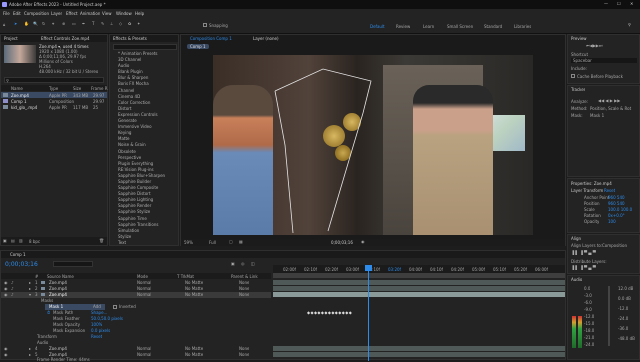 The height and width of the screenshot is (362, 640). What do you see at coordinates (619, 3) in the screenshot?
I see `maximize-button: ☐` at bounding box center [619, 3].